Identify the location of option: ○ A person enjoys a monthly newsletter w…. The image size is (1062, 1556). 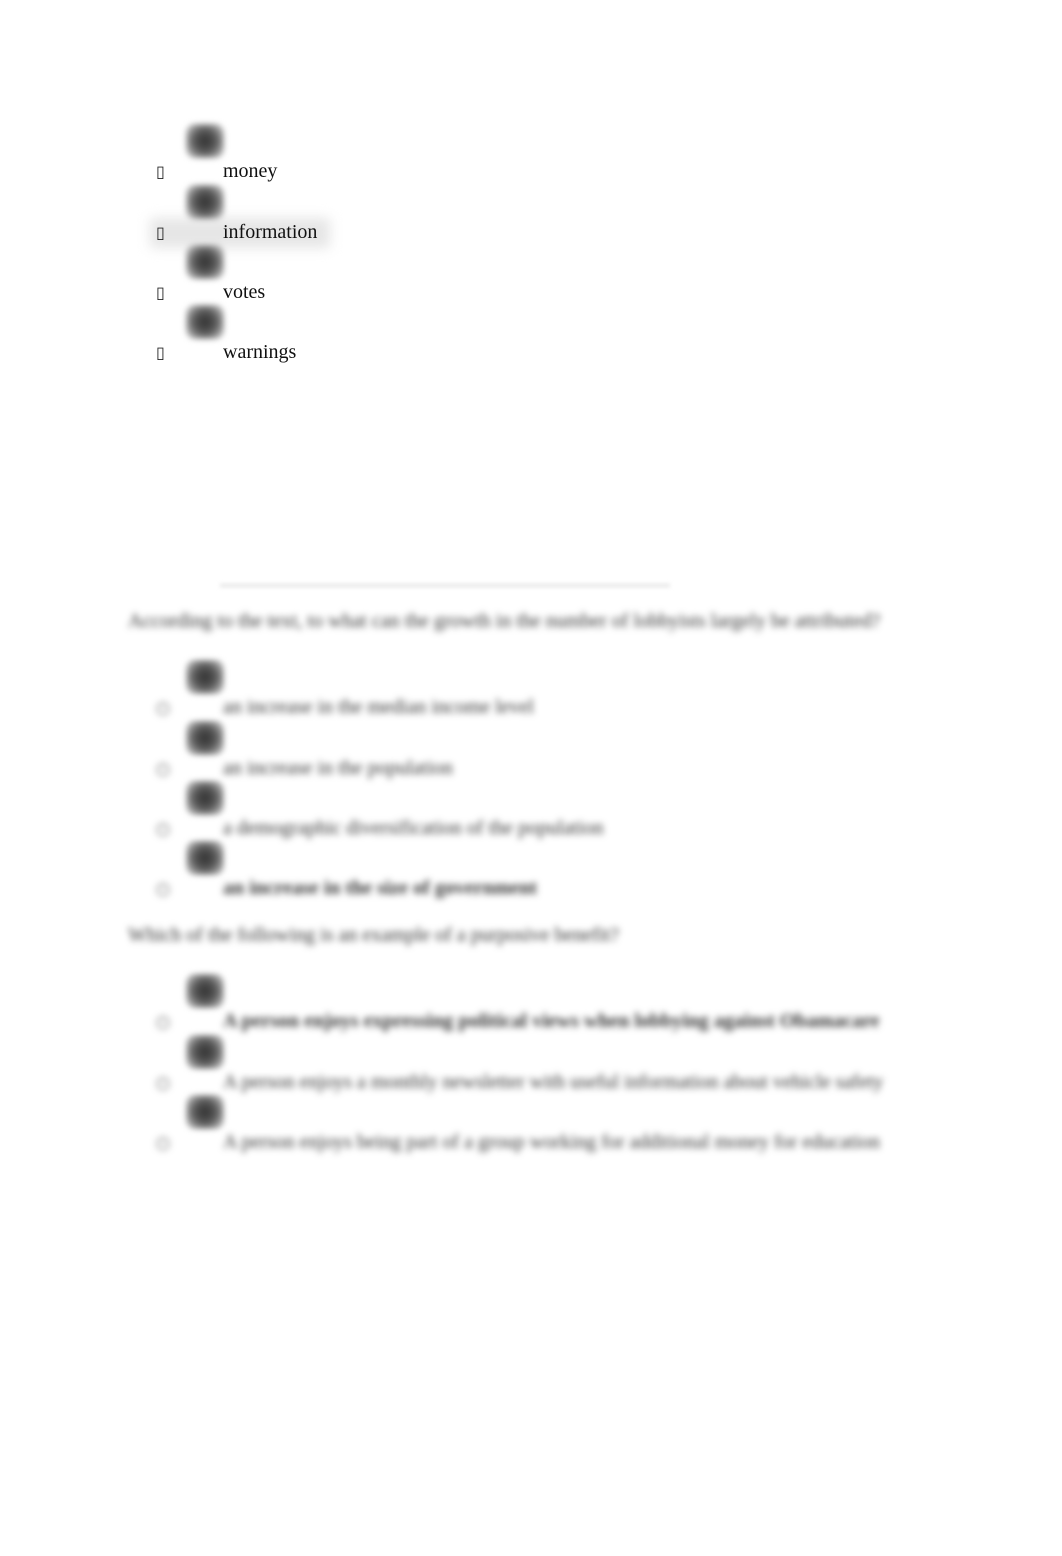
(531, 1062).